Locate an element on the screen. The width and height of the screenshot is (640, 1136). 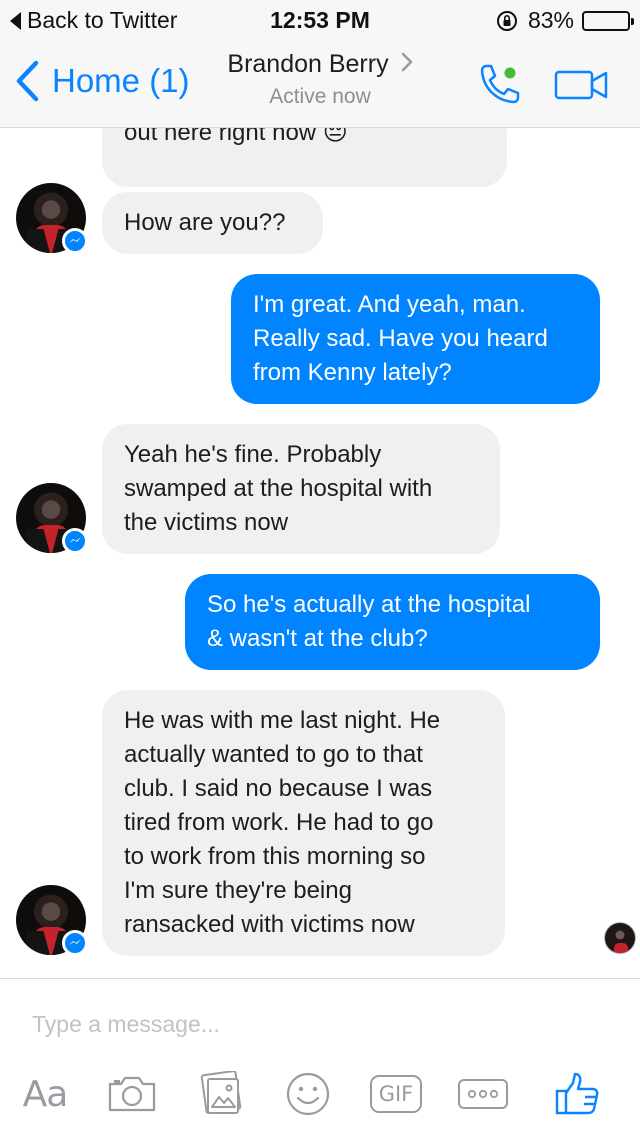
composer-toolbar: Aa GIF is located at coordinates (320, 1094).